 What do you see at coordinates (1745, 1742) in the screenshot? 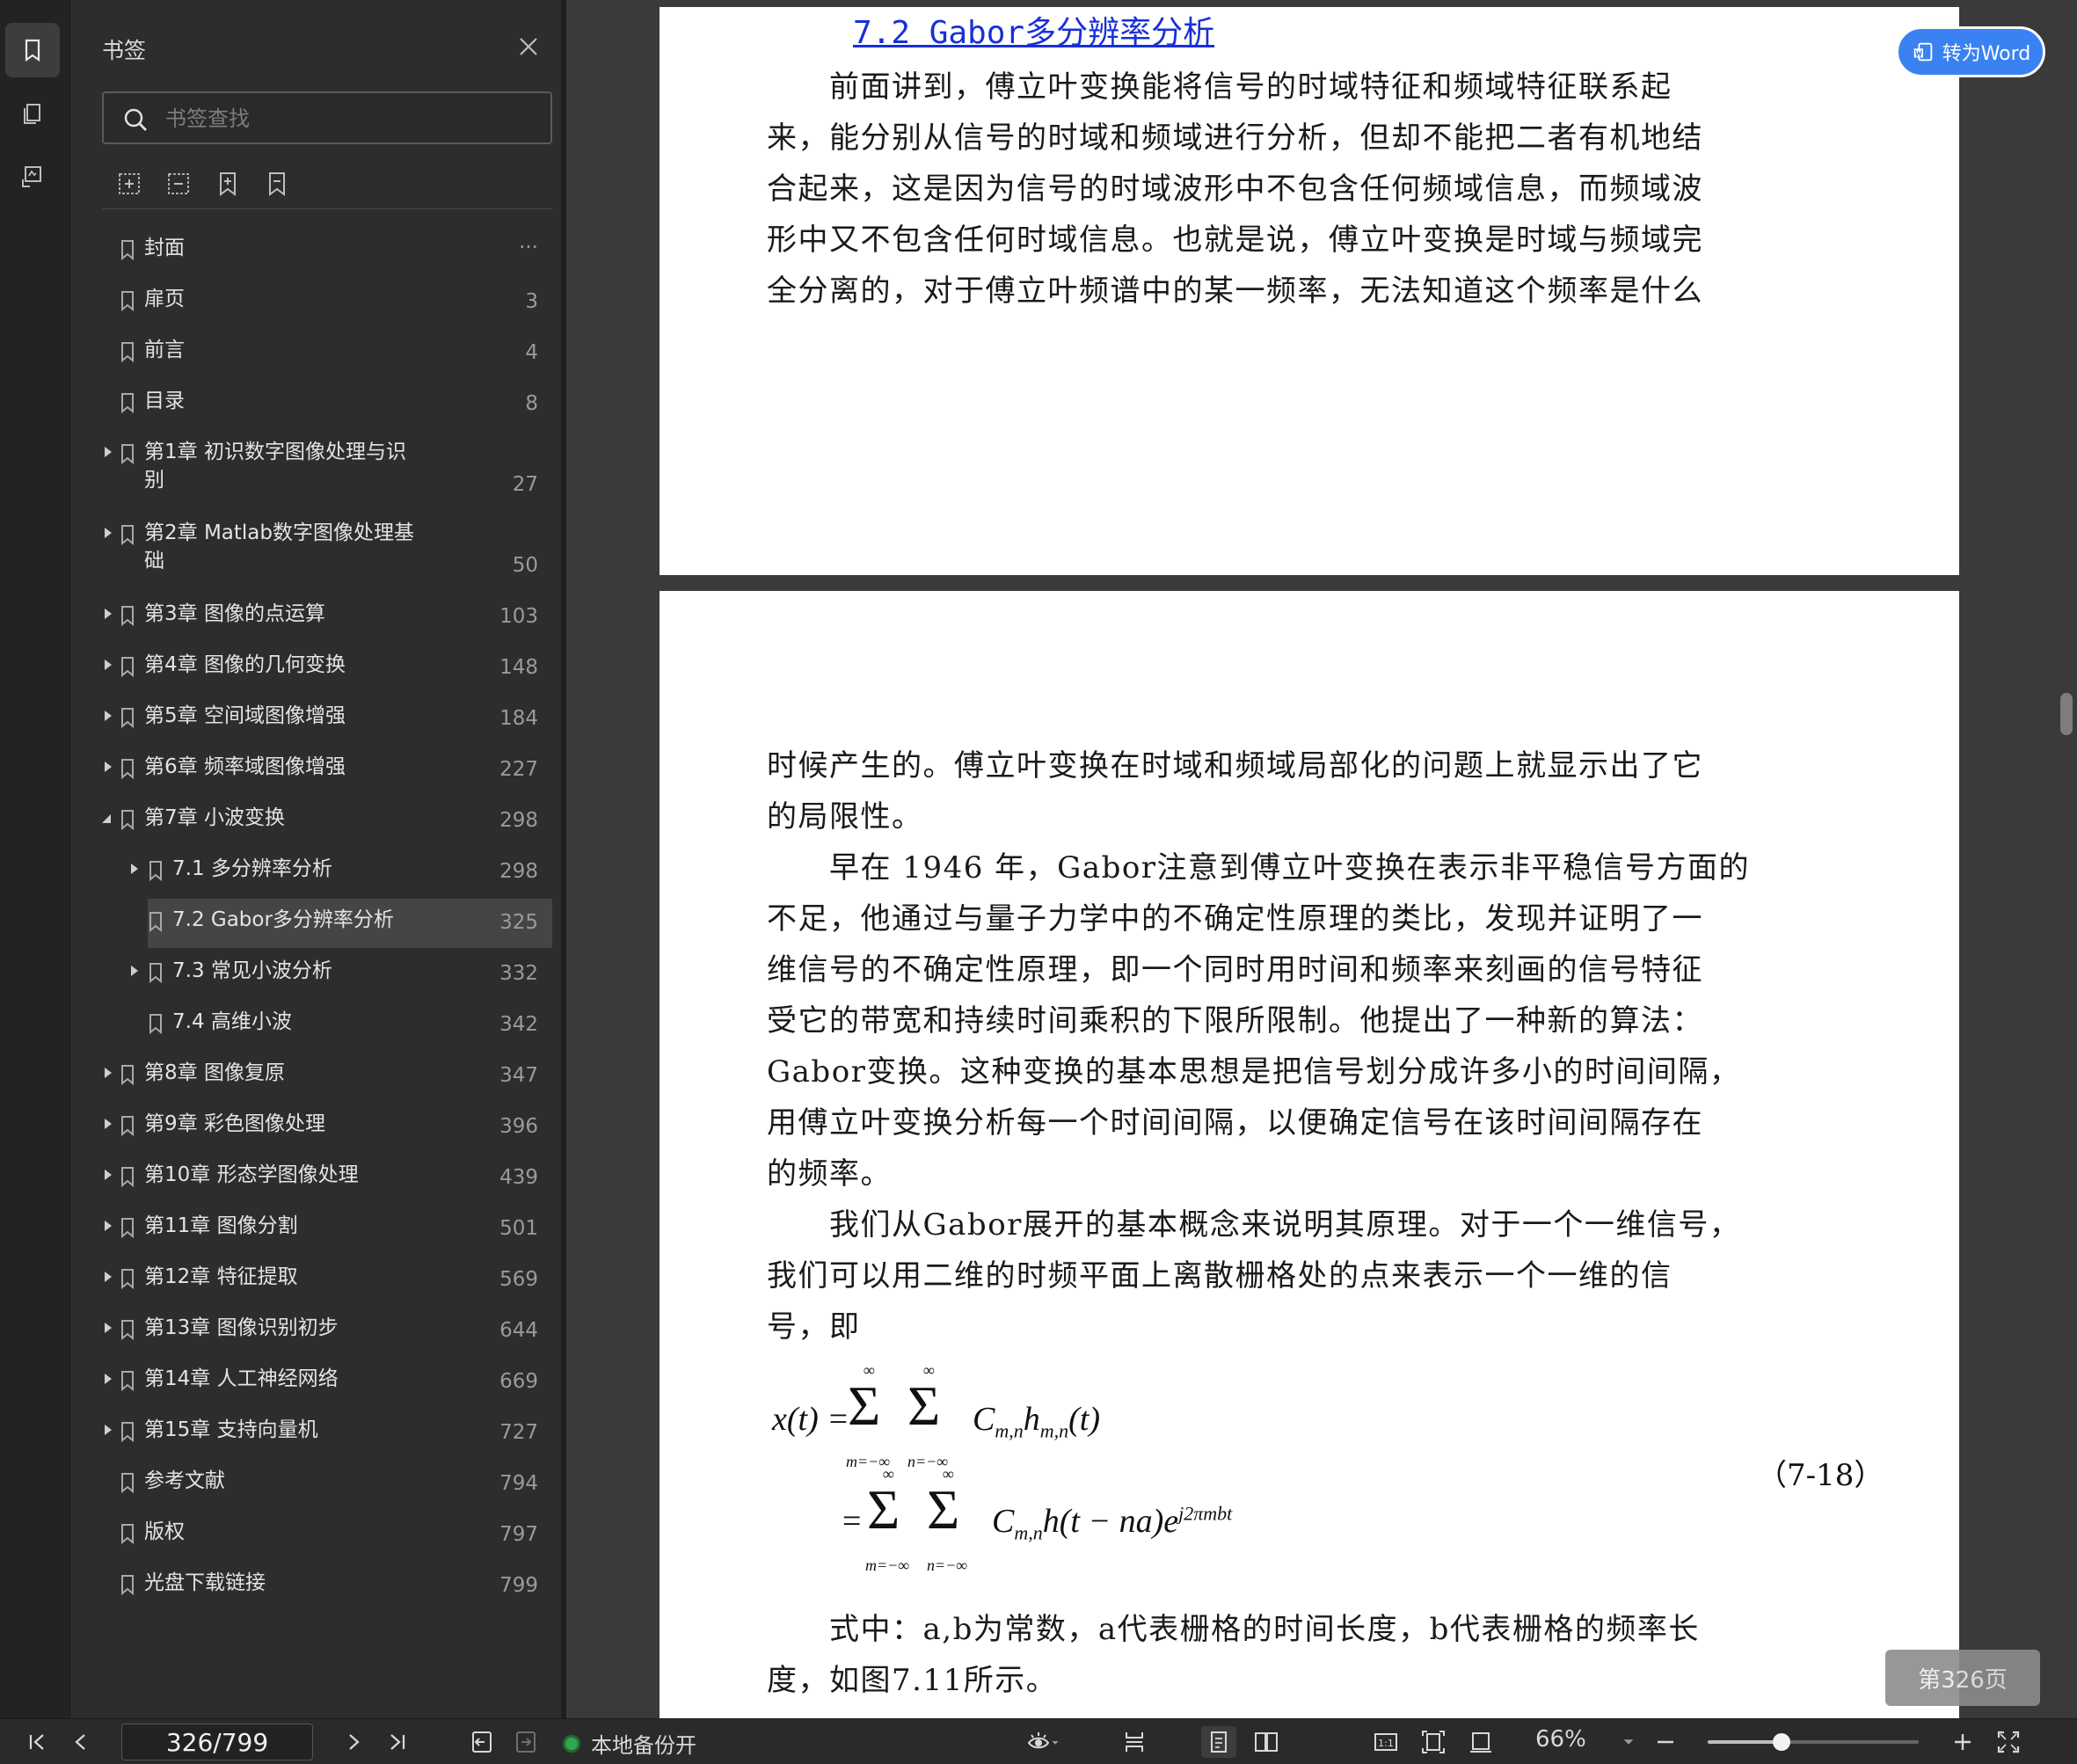
I see `zoom-slider-fill` at bounding box center [1745, 1742].